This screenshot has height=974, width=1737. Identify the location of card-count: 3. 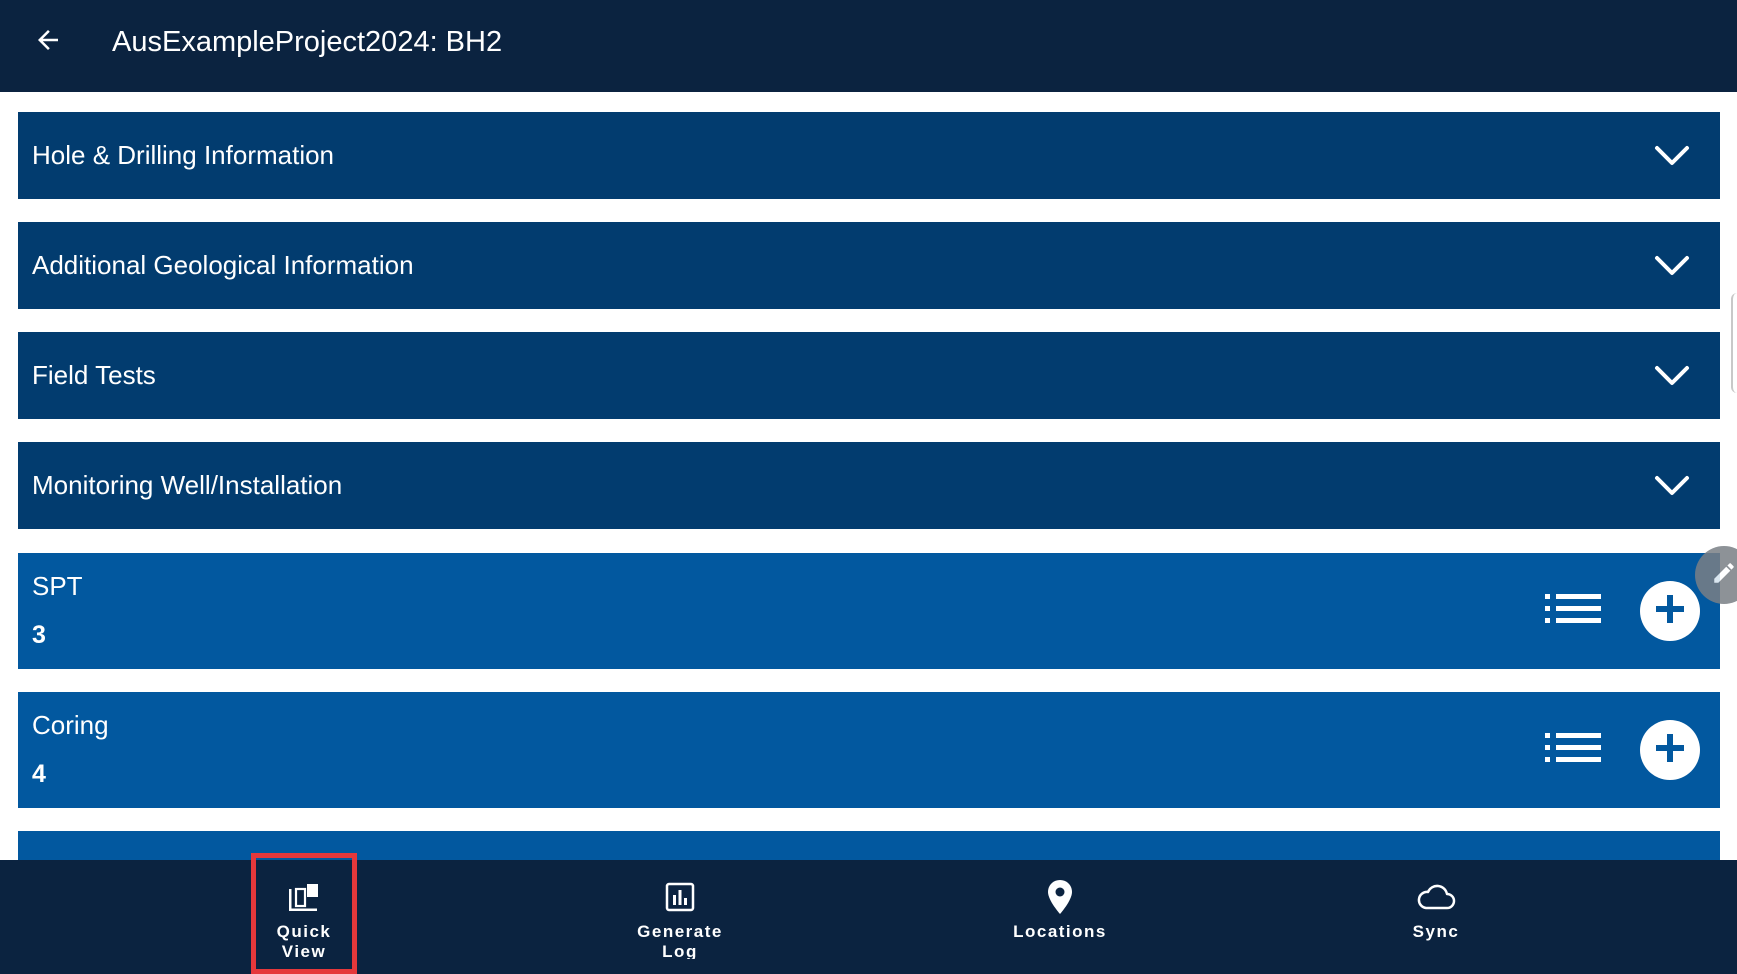
(39, 635).